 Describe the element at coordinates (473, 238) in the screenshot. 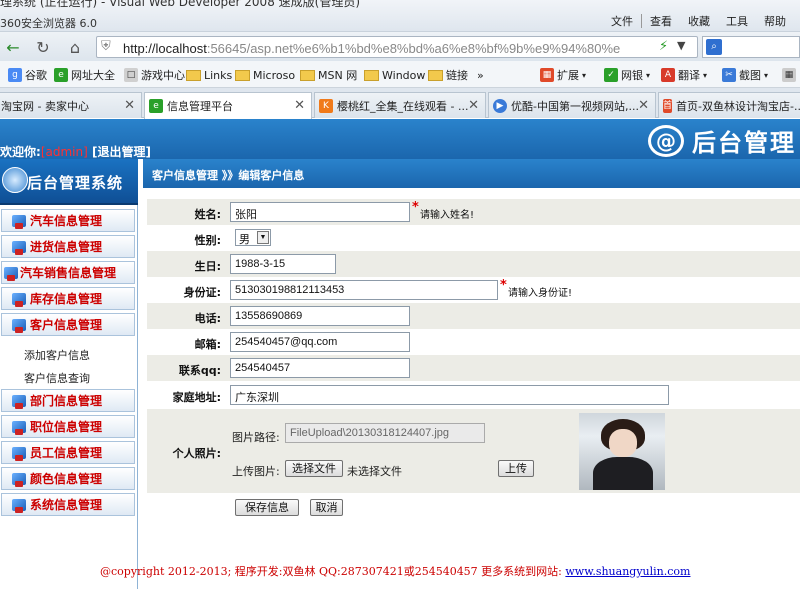

I see `row-gender: 性别: 男 ▼` at that location.